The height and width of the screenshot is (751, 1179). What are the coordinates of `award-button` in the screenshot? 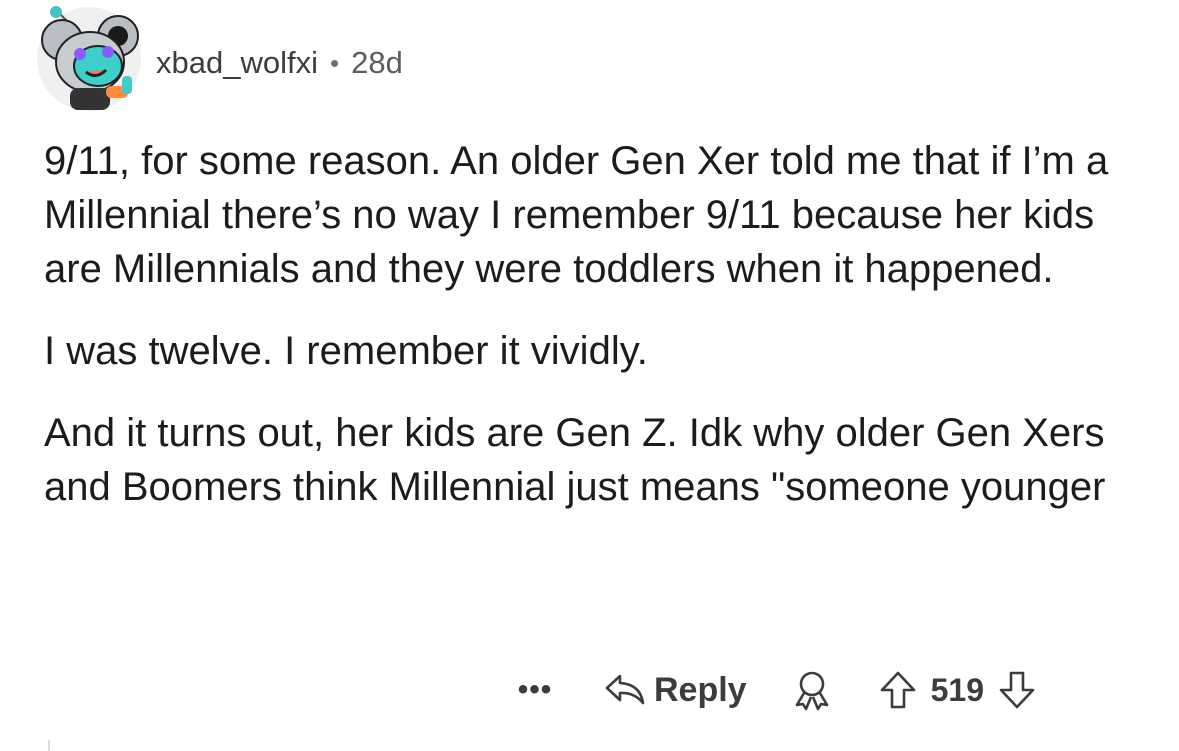 It's located at (812, 690).